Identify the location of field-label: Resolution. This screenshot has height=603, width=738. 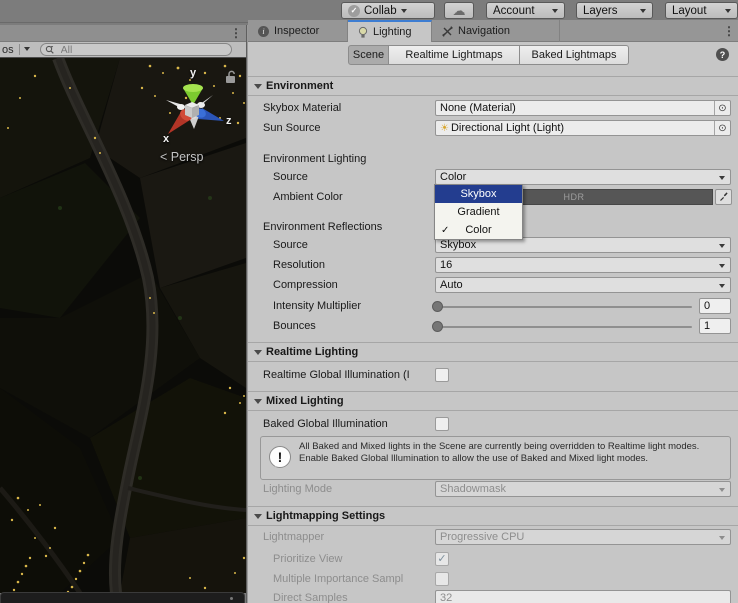
(299, 265).